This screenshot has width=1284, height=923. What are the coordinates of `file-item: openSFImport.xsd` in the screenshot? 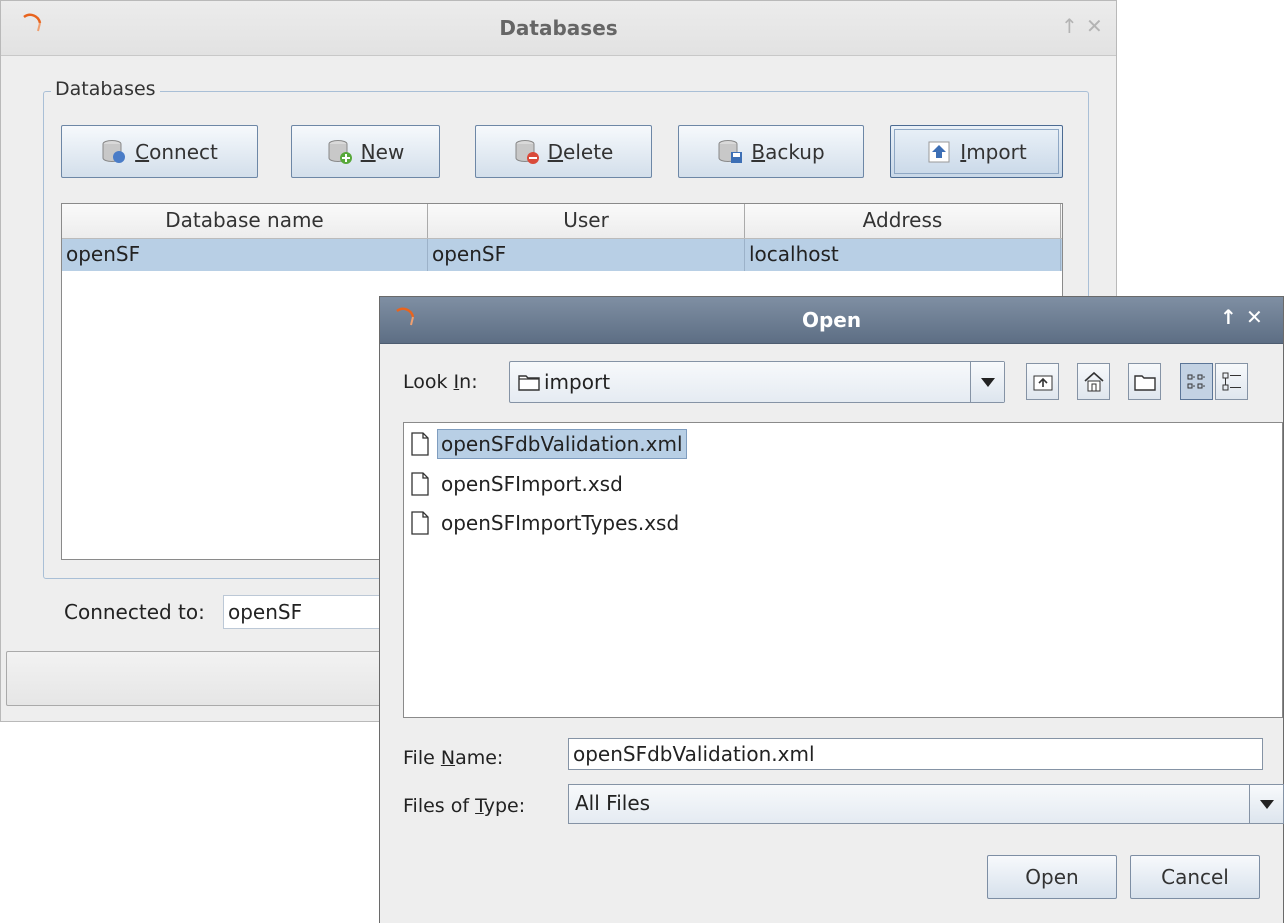 It's located at (518, 484).